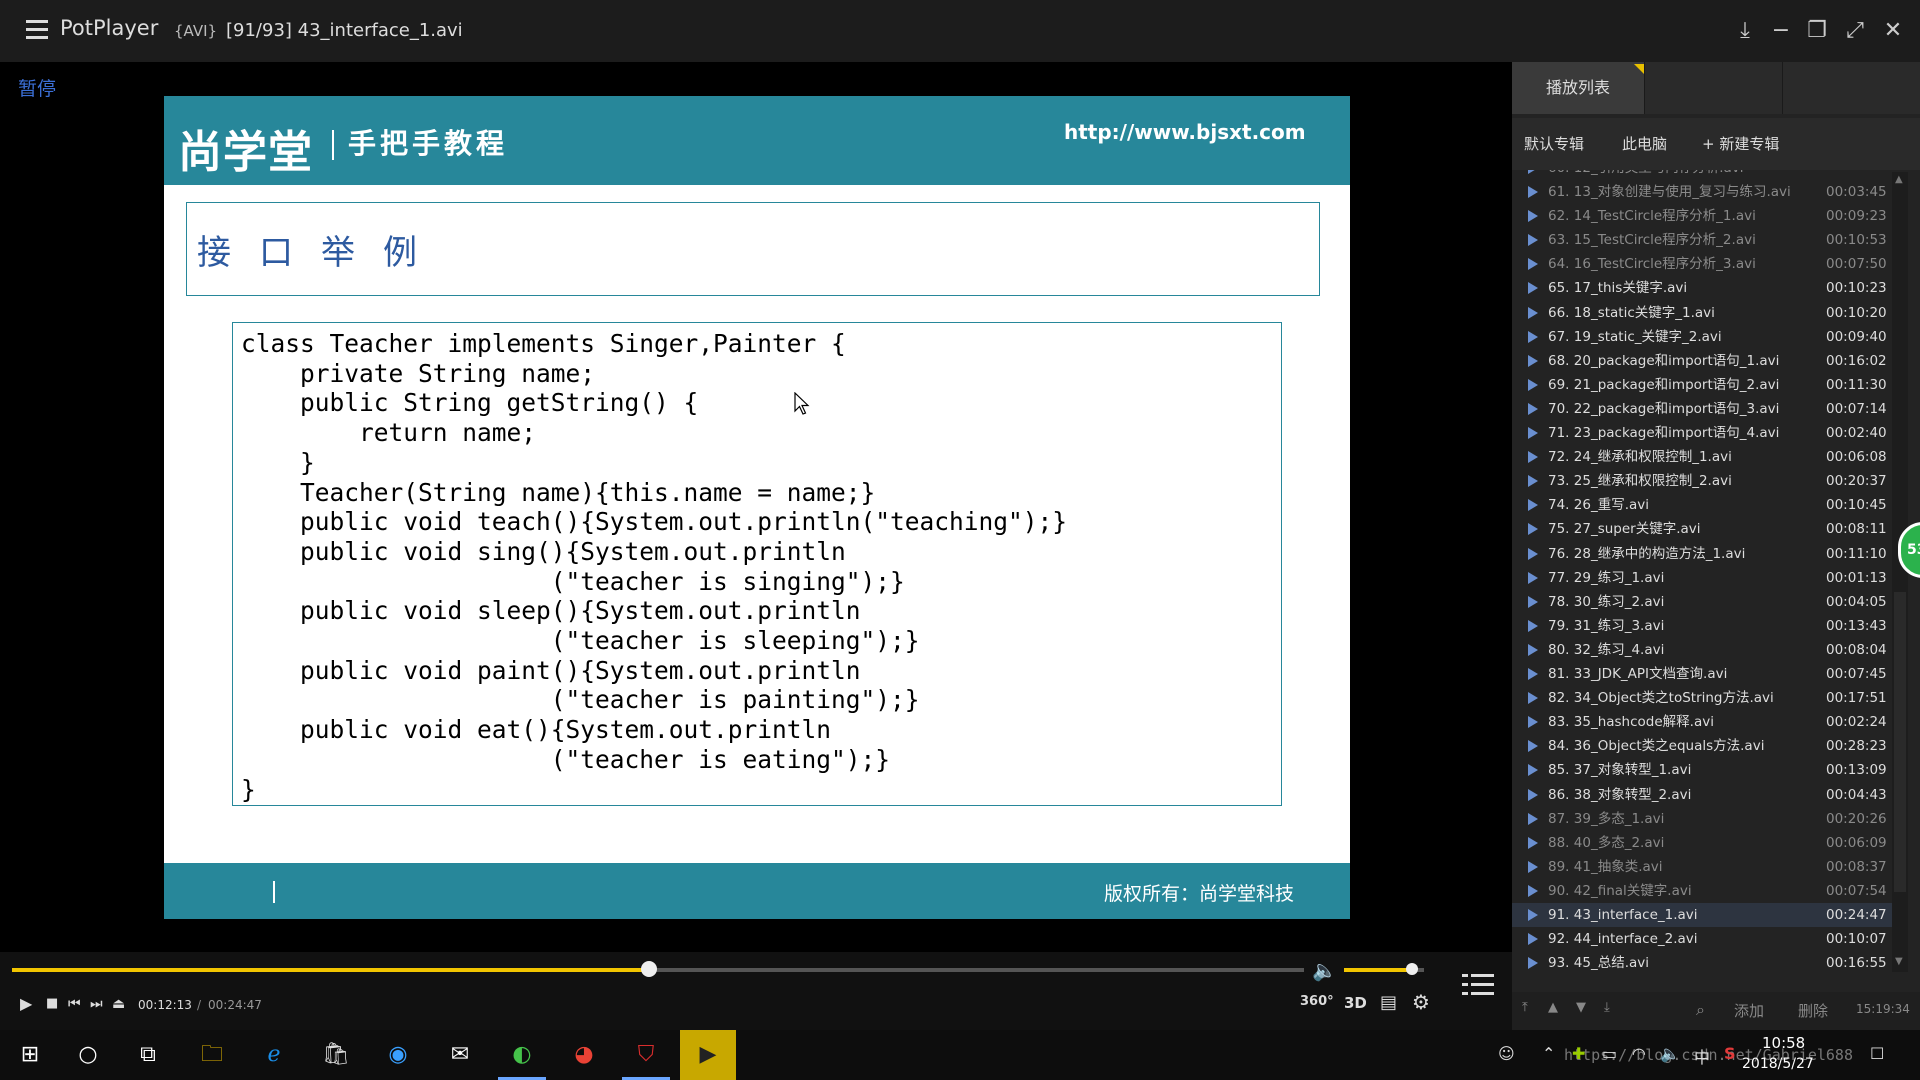  I want to click on list-item: 72. 24_继承和权限控制_1.avi 00:06:08, so click(1704, 457).